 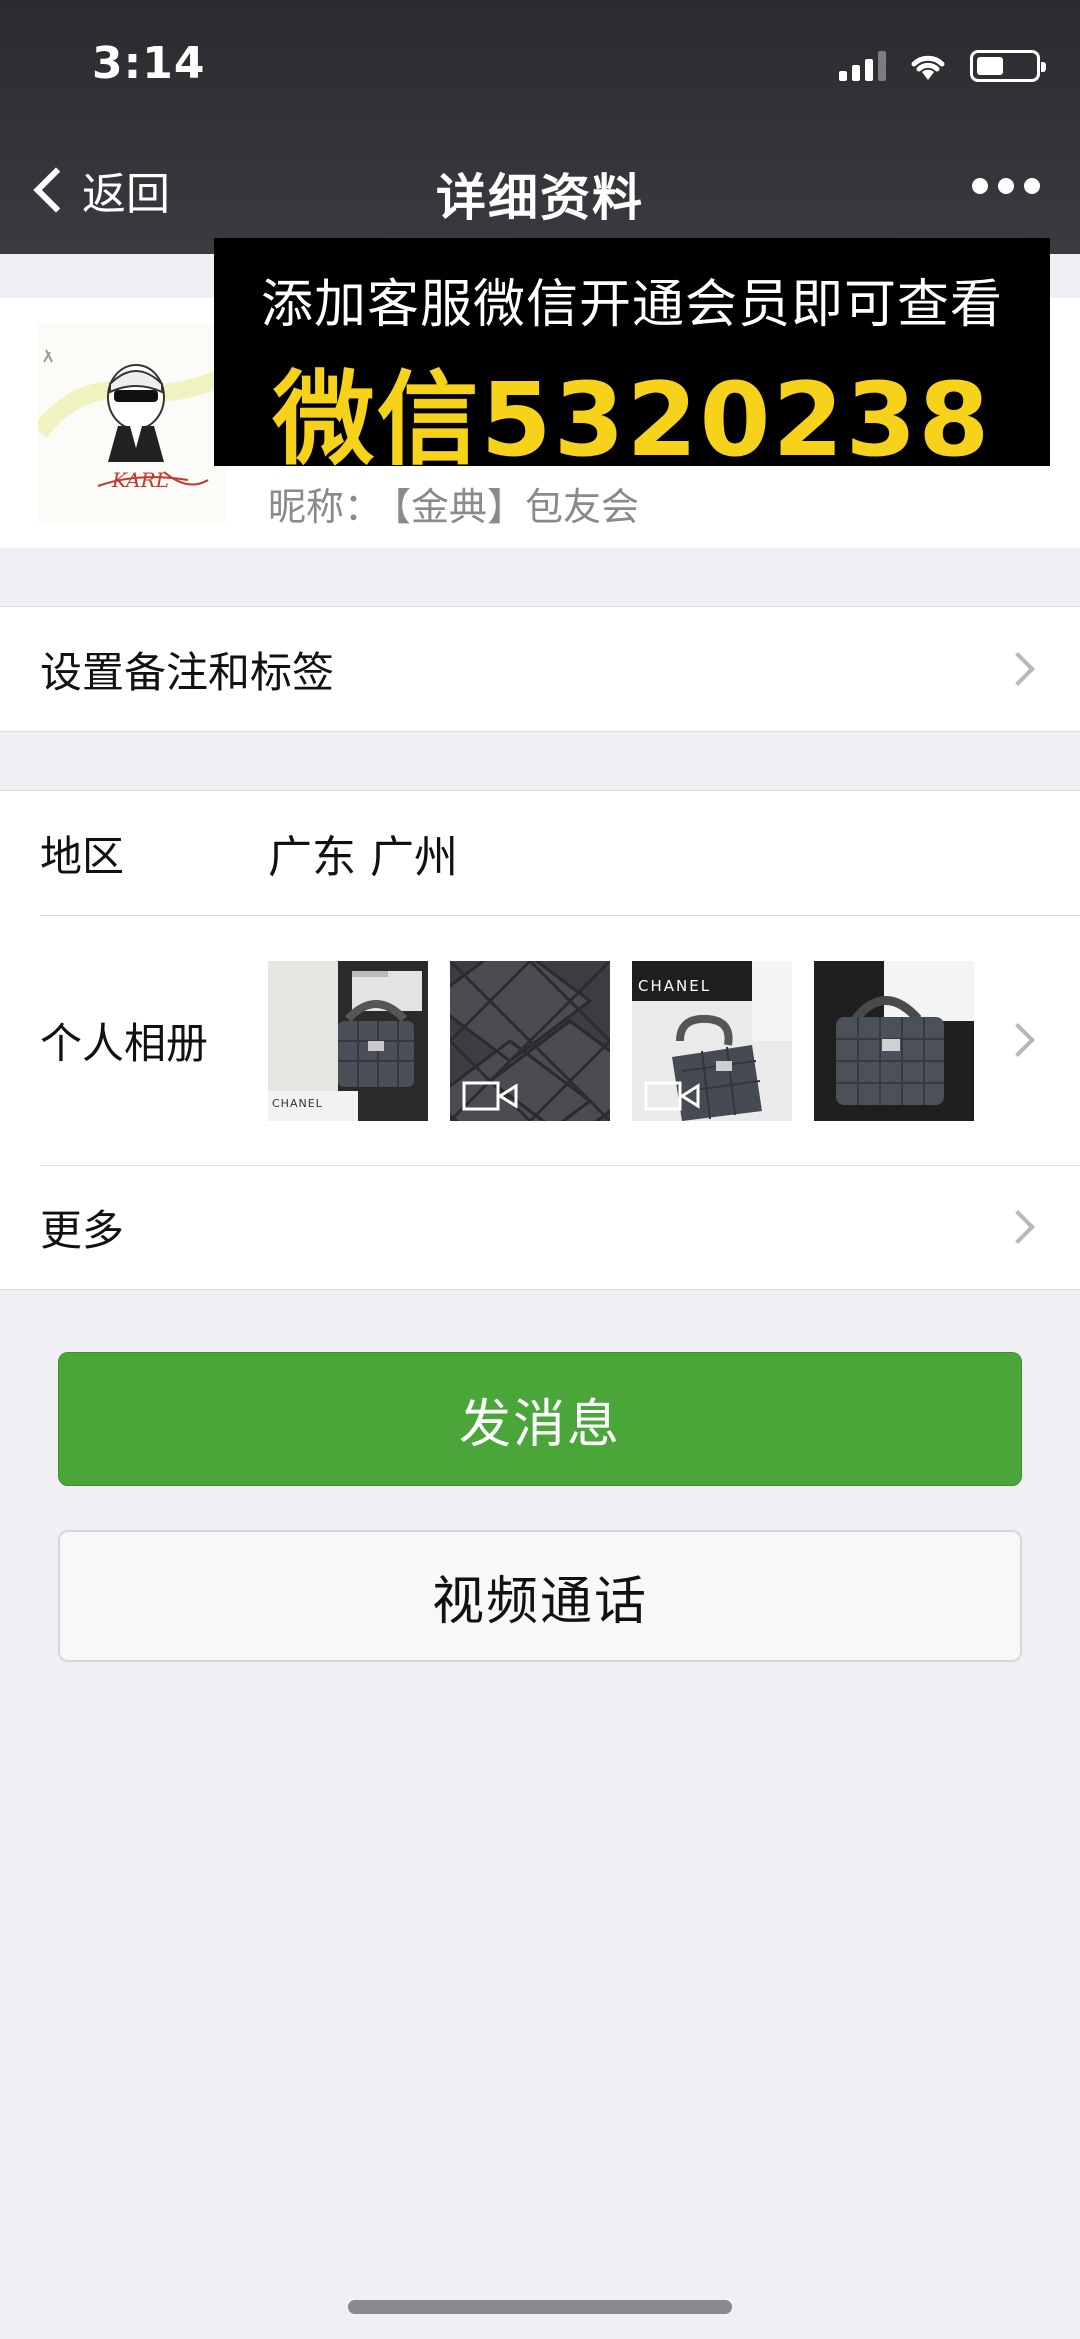 I want to click on nickname-value: 【金典】包友会, so click(x=516, y=507).